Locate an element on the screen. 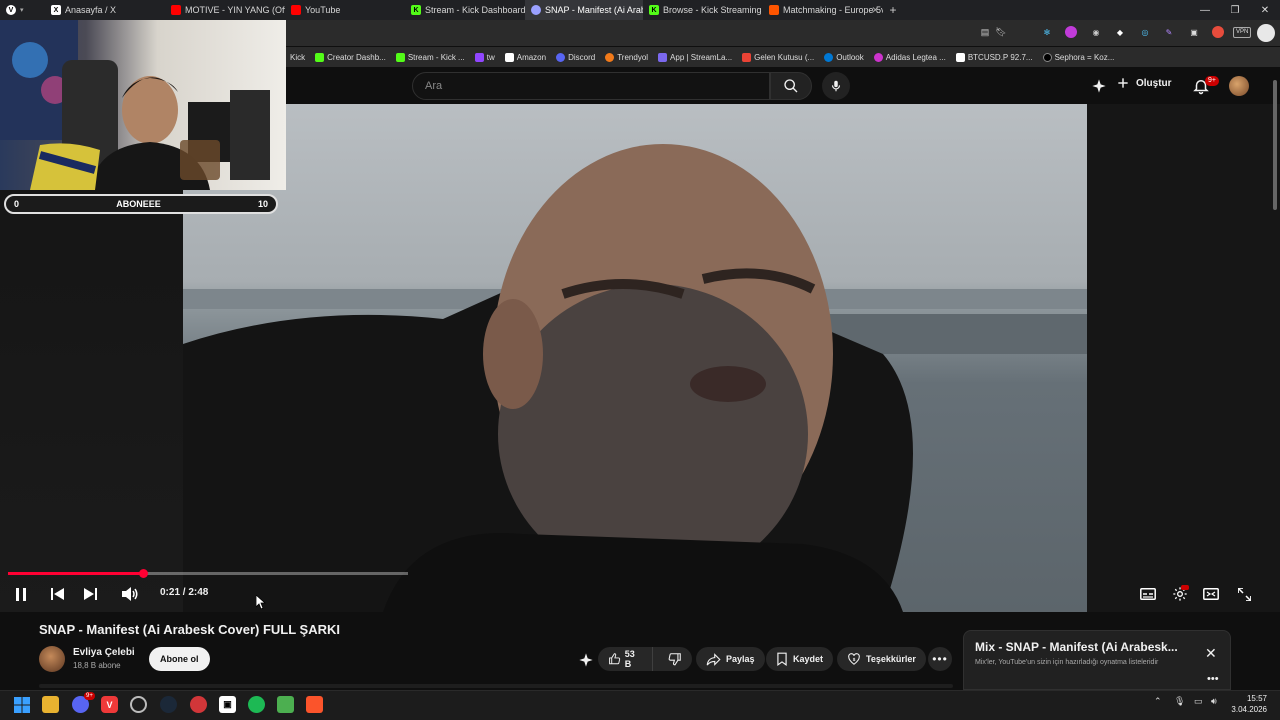  system-clock: 15:57 3.04.2026 is located at coordinates (1248, 704).